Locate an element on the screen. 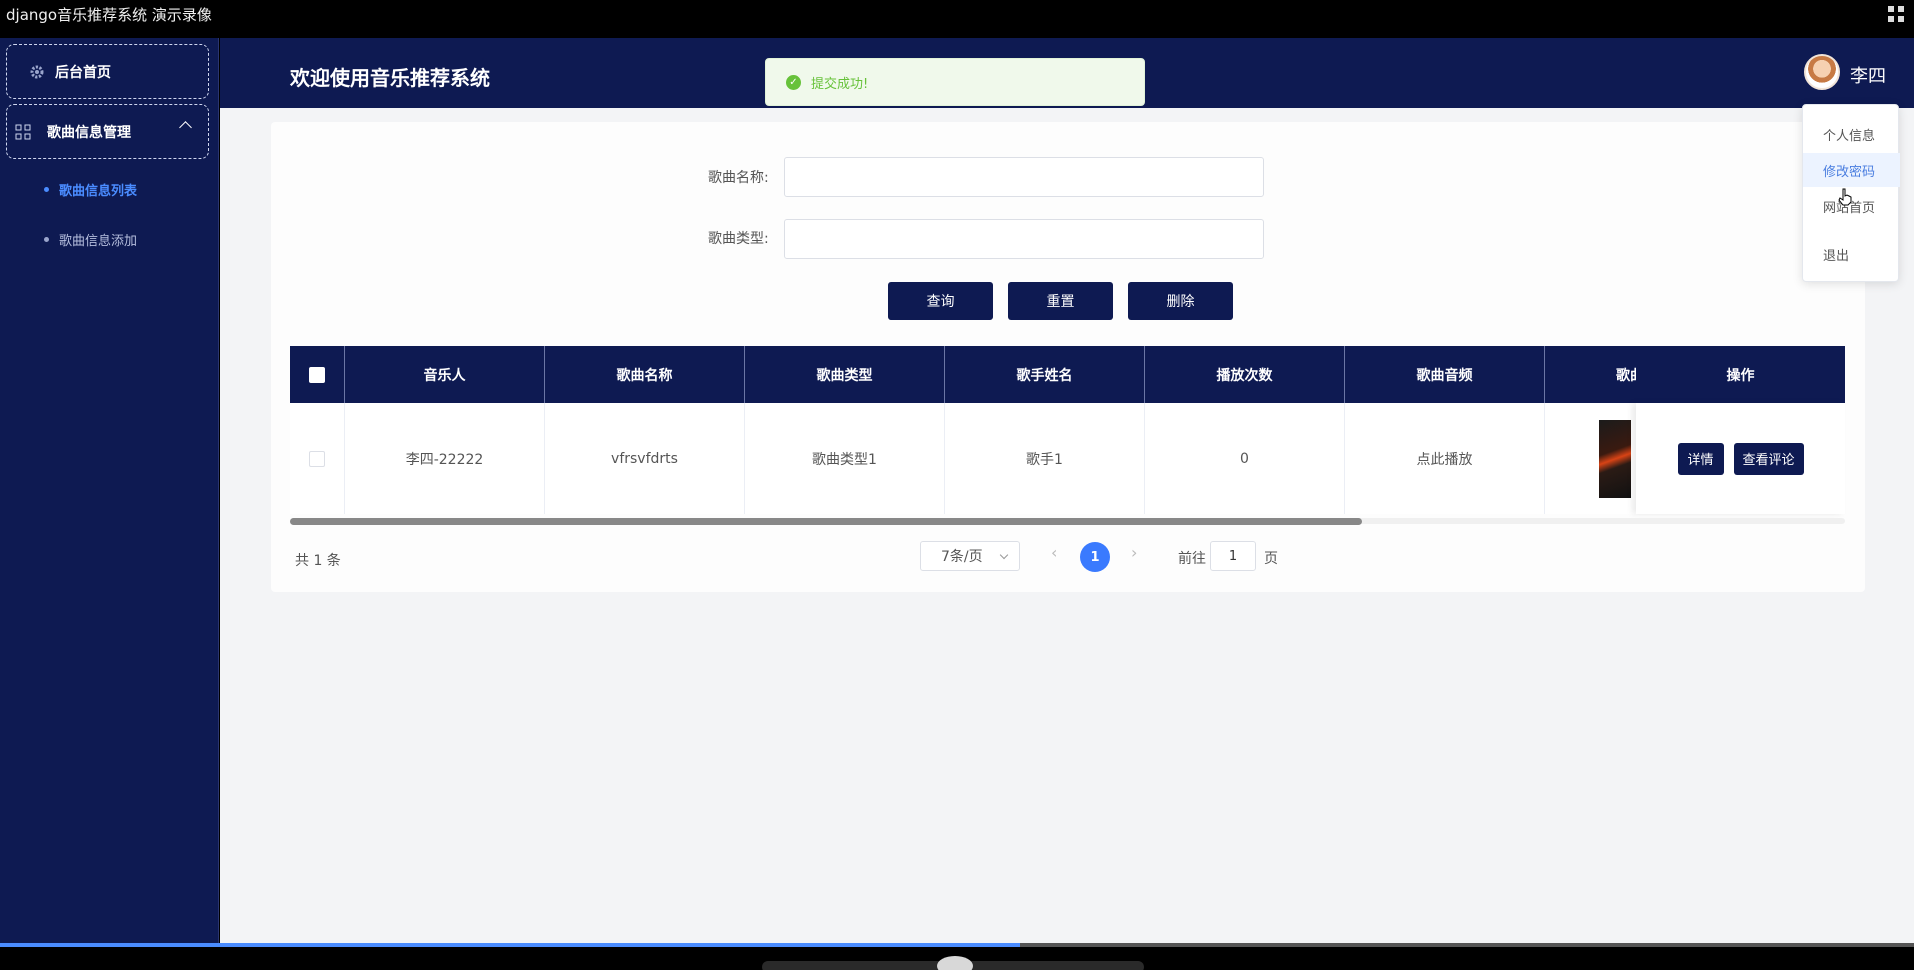 The width and height of the screenshot is (1914, 970). goto-prefix: 前往 is located at coordinates (1192, 559).